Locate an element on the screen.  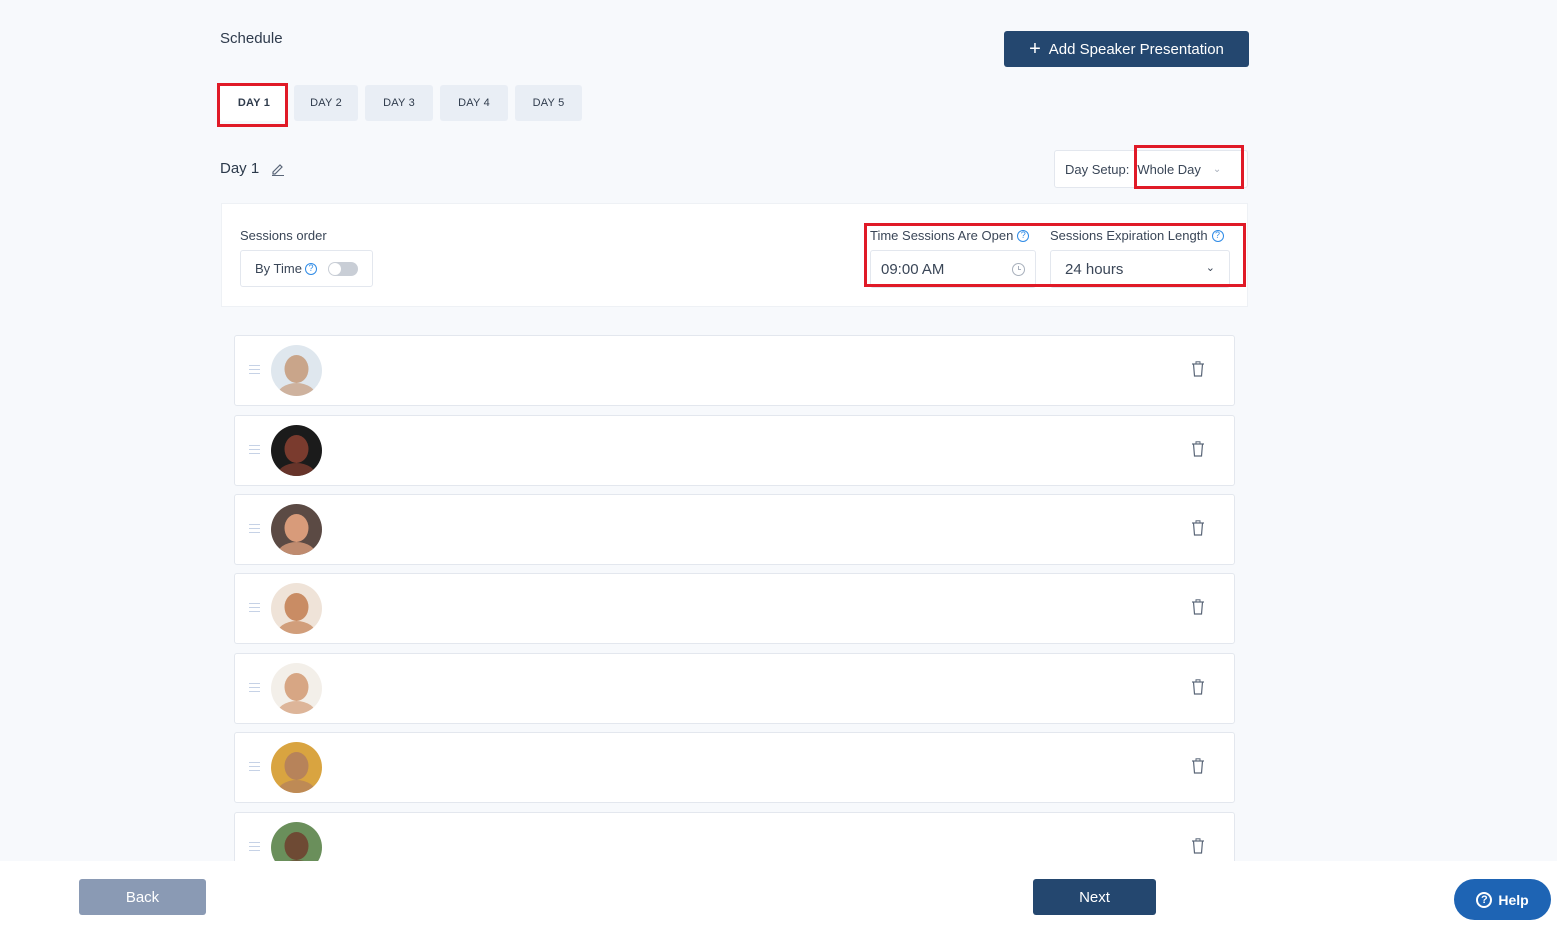
back-button: Back is located at coordinates (142, 897).